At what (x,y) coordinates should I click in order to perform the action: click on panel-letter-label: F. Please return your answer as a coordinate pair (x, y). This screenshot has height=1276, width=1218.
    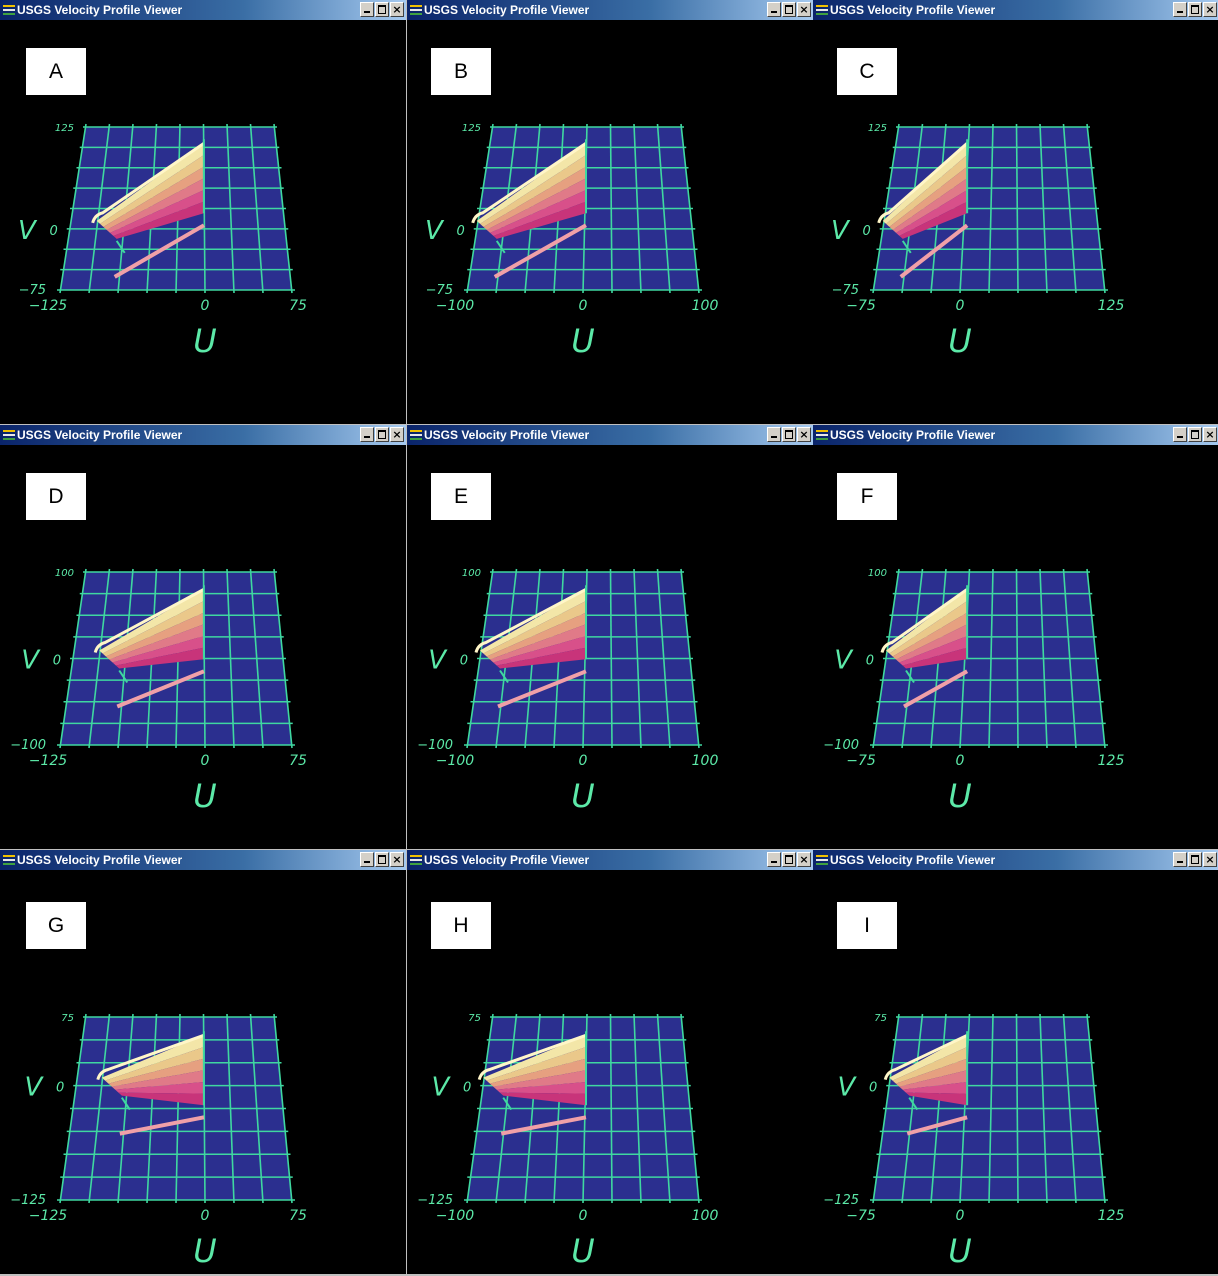
    Looking at the image, I should click on (867, 496).